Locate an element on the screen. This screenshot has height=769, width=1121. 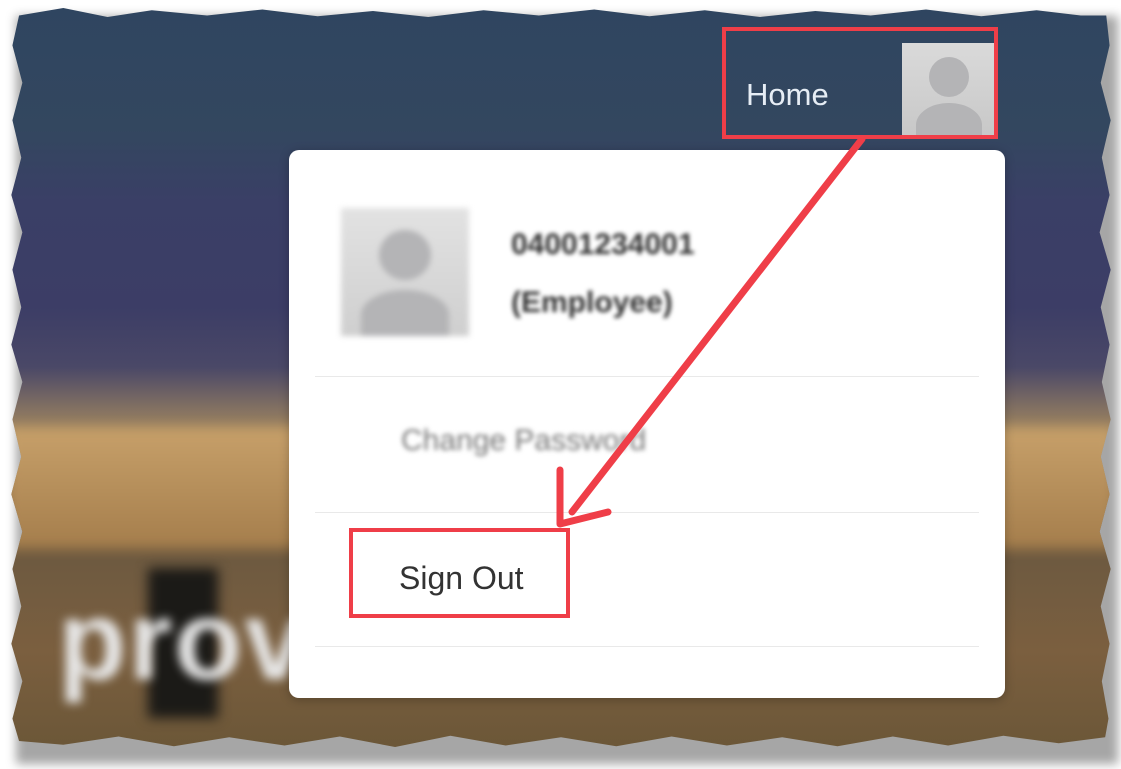
user-info: 04001234001 (Employee) is located at coordinates (641, 273).